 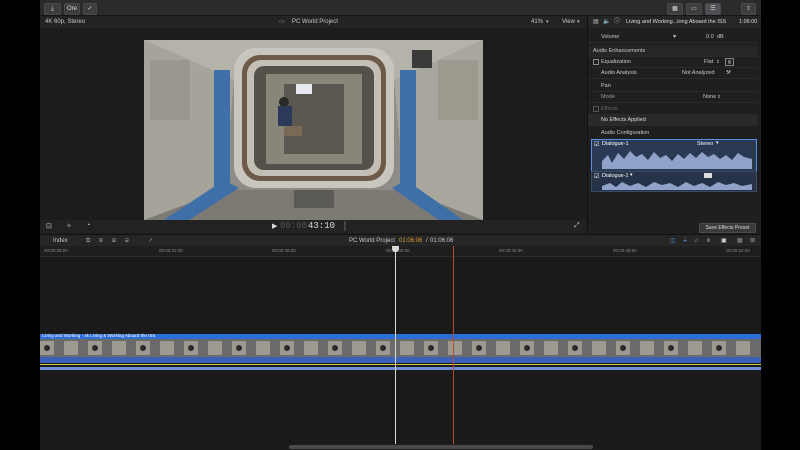 I want to click on pan-row: Pan, so click(x=673, y=86).